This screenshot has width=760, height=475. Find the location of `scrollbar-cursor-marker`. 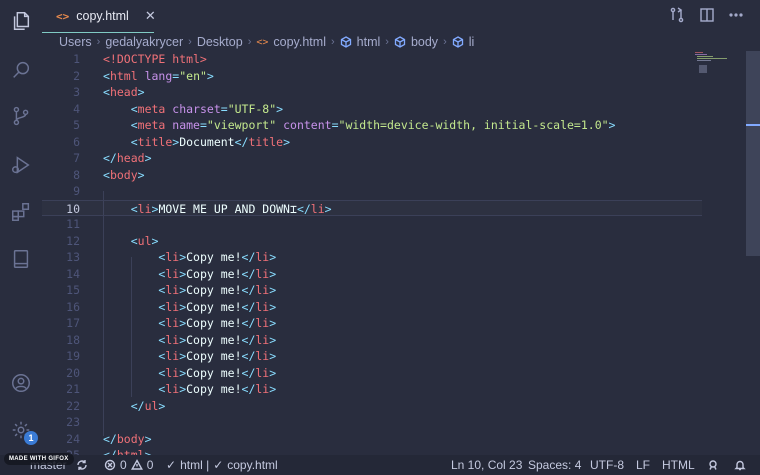

scrollbar-cursor-marker is located at coordinates (753, 125).